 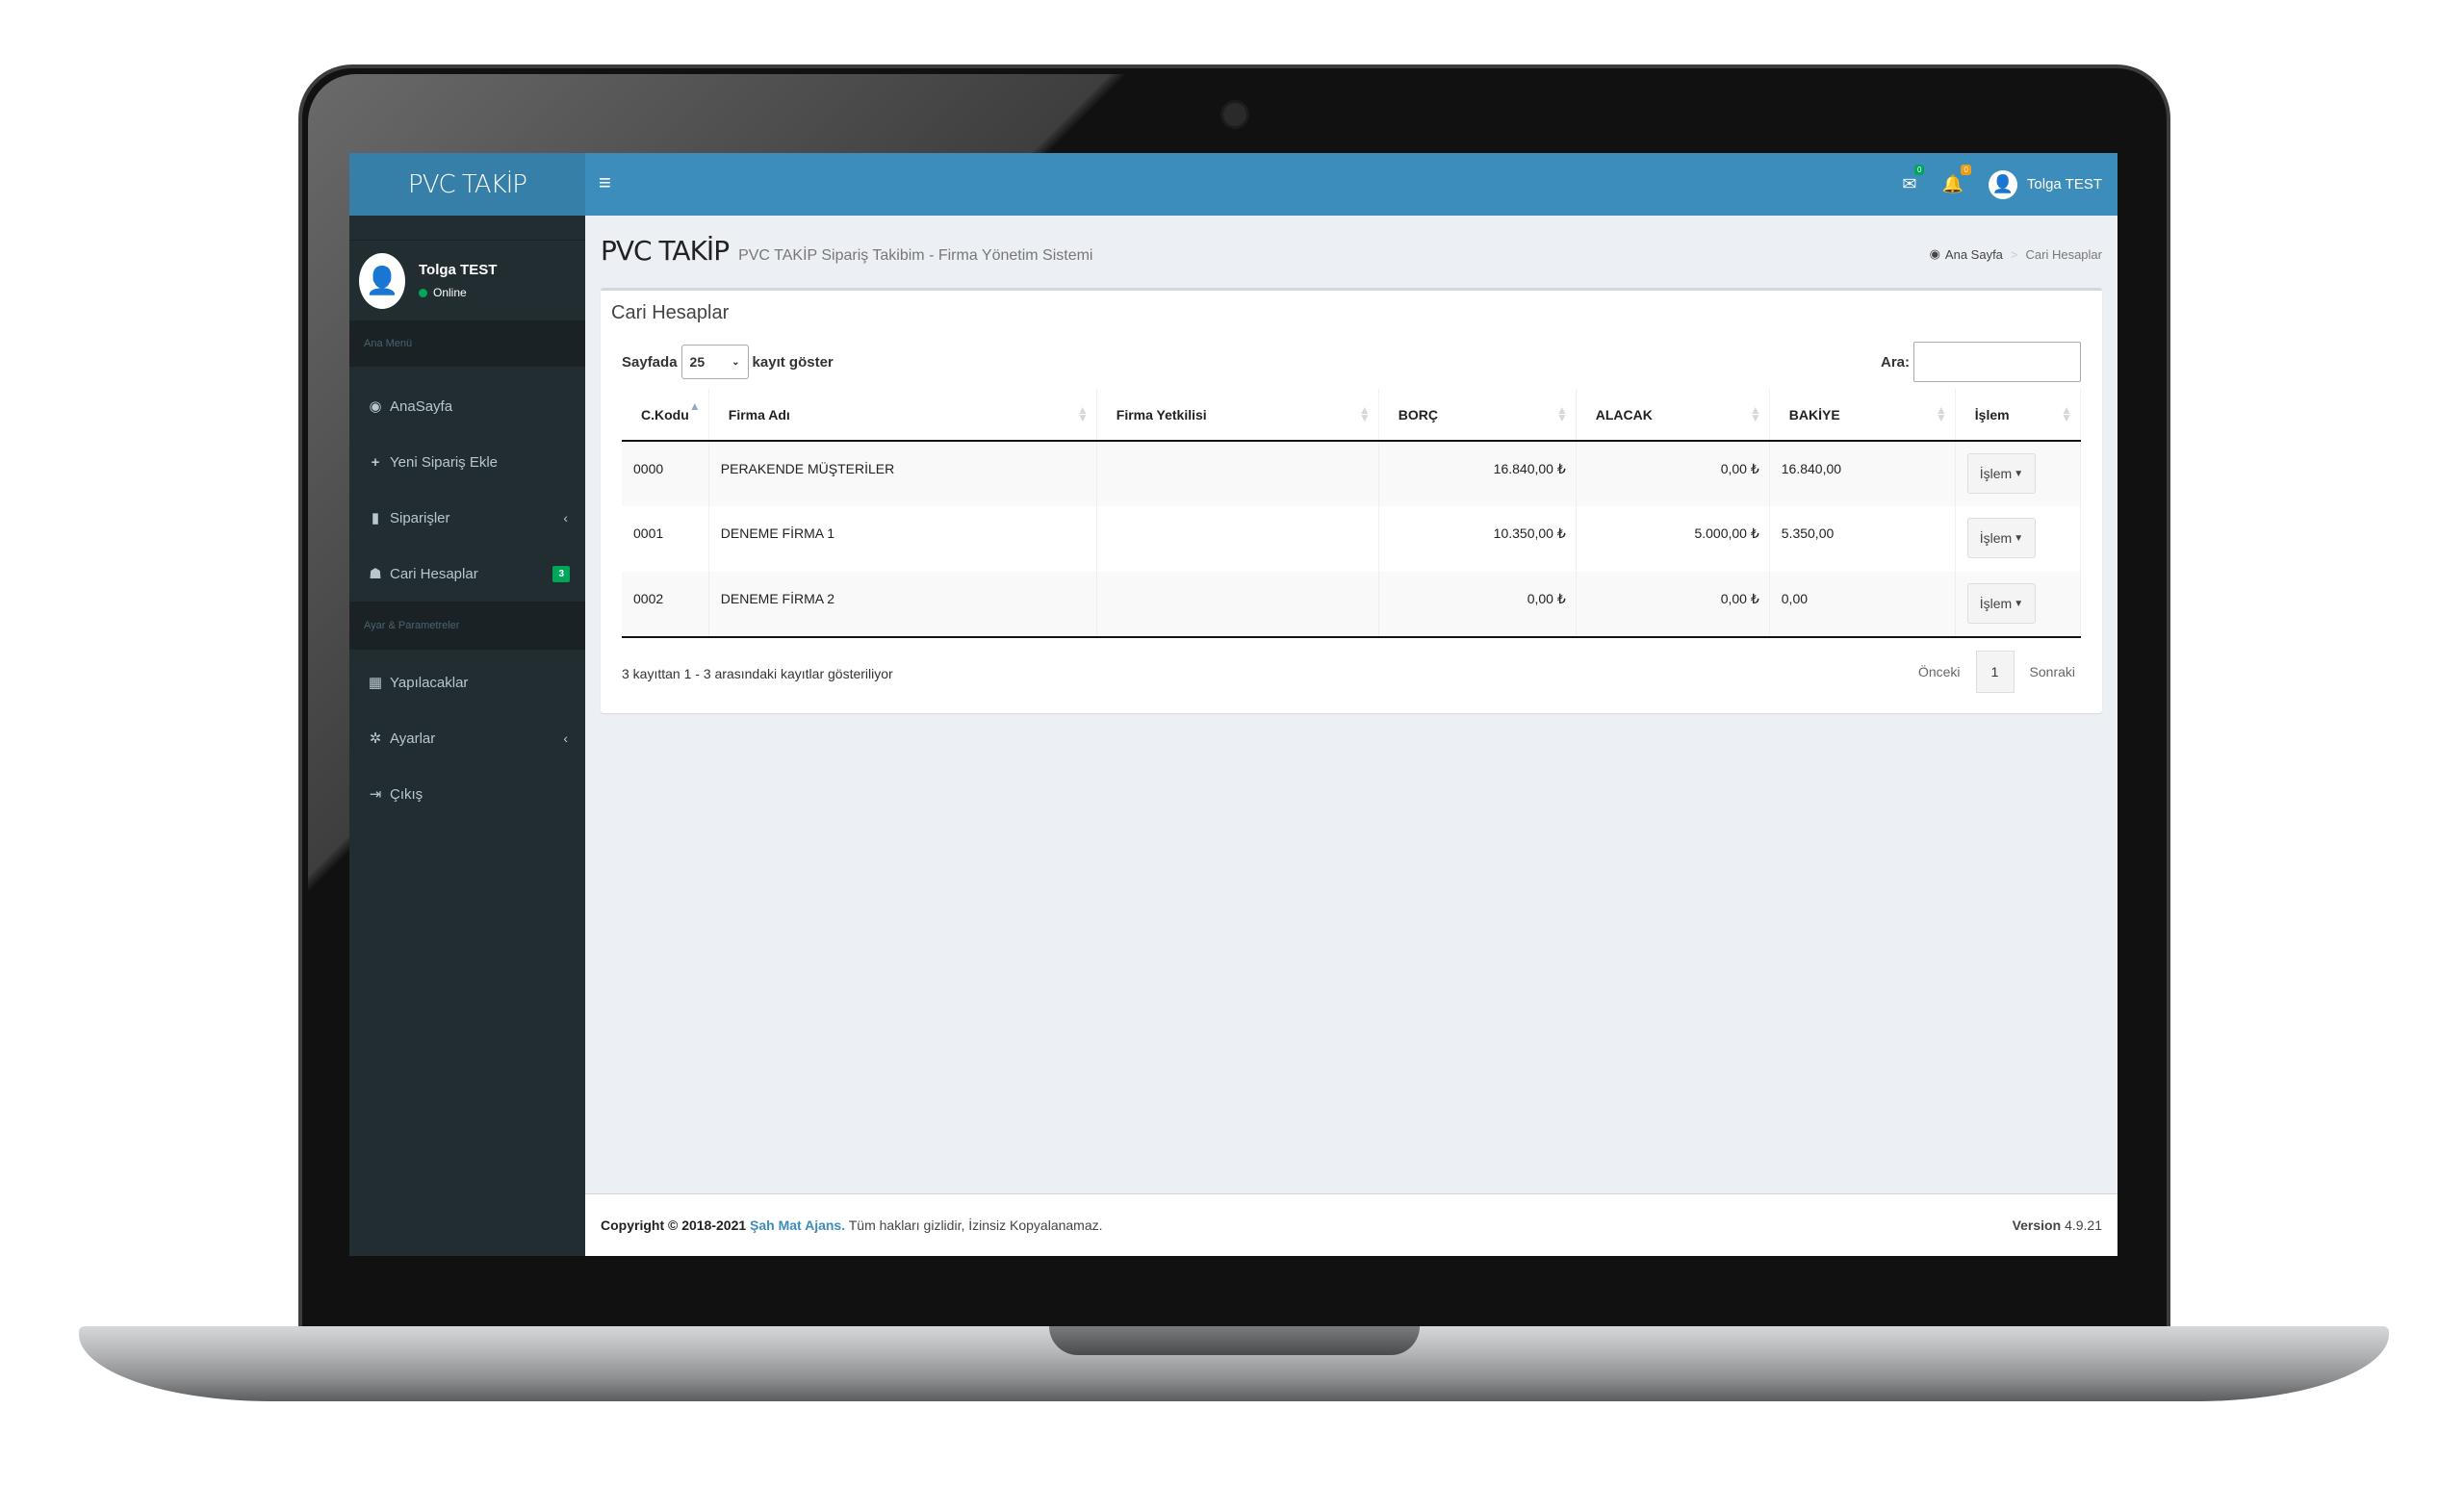 I want to click on topbar-user-name: Tolga TEST, so click(x=2064, y=184).